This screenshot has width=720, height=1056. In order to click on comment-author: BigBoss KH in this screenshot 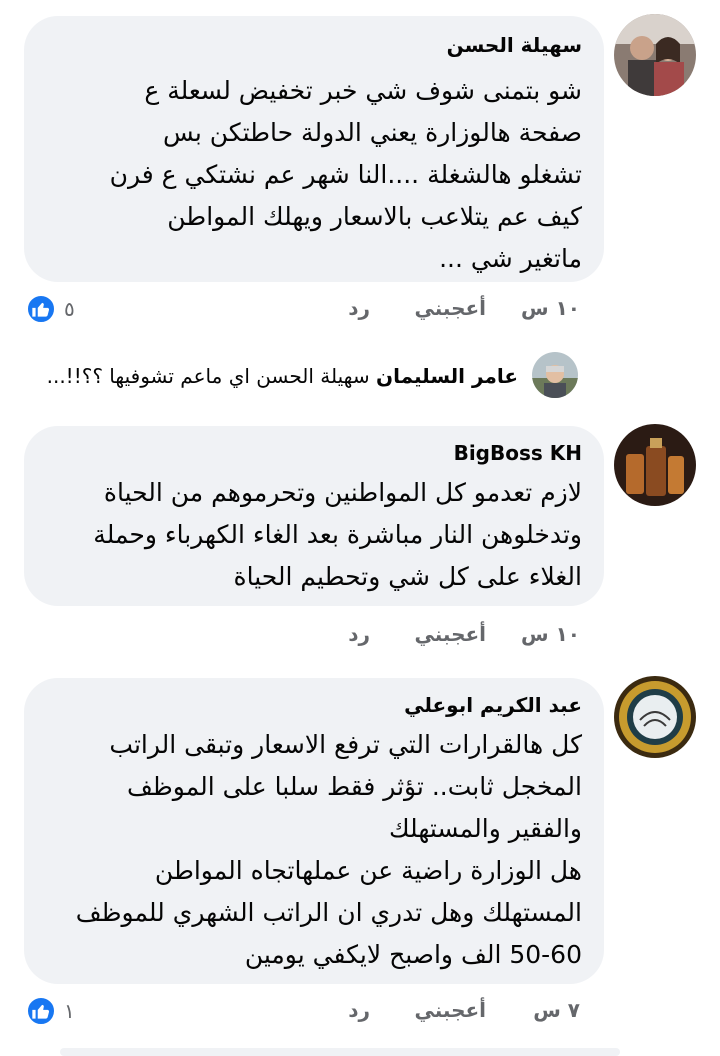, I will do `click(314, 453)`.